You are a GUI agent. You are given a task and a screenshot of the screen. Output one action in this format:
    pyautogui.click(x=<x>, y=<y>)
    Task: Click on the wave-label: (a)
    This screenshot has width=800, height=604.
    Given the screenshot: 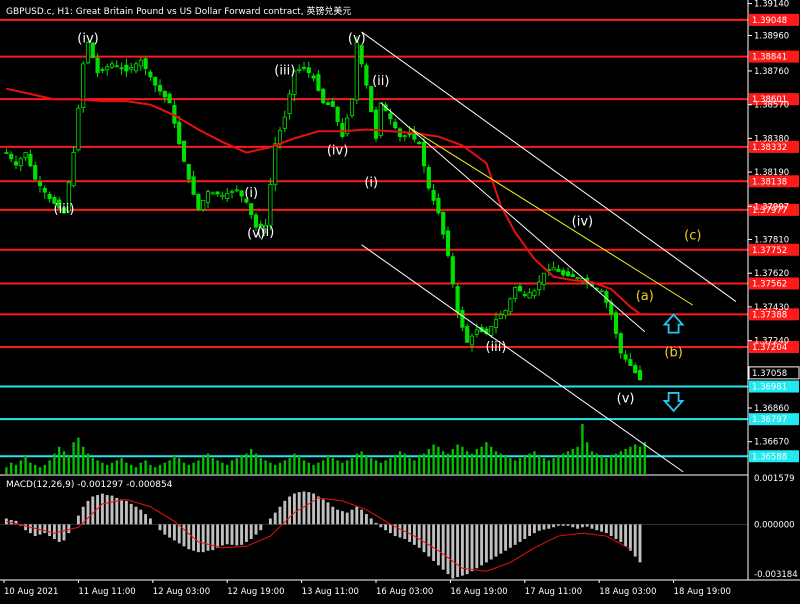 What is the action you would take?
    pyautogui.click(x=645, y=296)
    